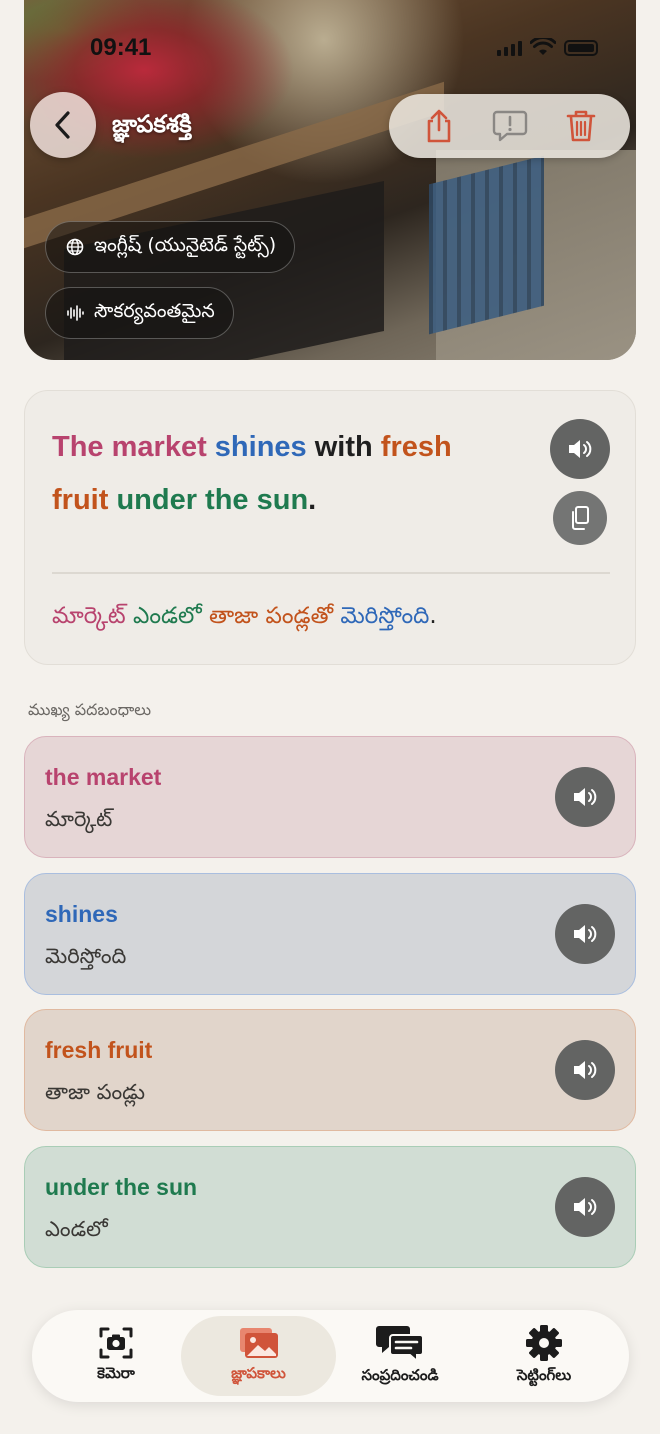 The image size is (660, 1434). I want to click on camera-icon, so click(116, 1343).